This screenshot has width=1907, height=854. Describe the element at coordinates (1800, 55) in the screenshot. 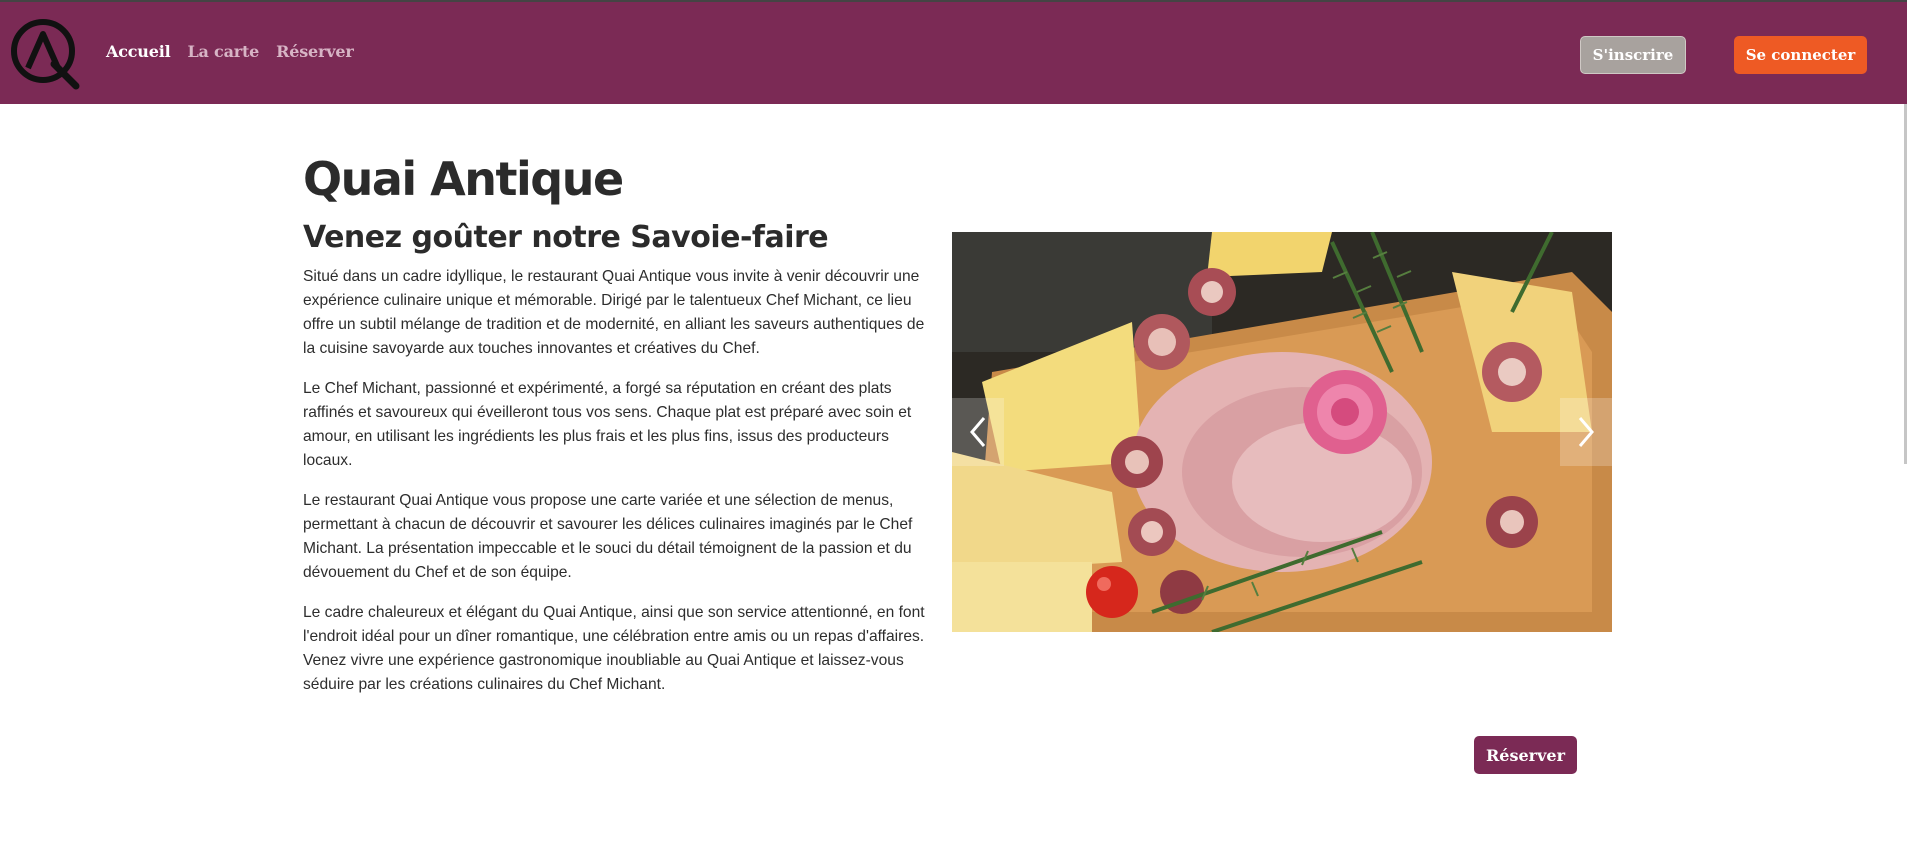

I see `login-button: Se connecter` at that location.